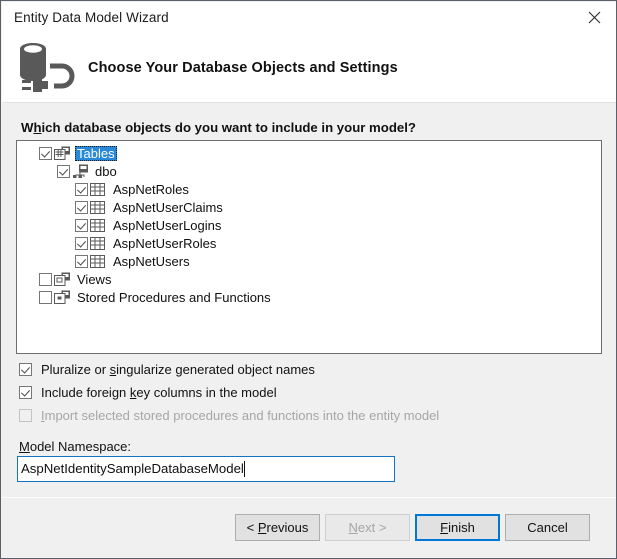 The height and width of the screenshot is (559, 617). Describe the element at coordinates (37, 127) in the screenshot. I see `prompt-label-accel: h` at that location.